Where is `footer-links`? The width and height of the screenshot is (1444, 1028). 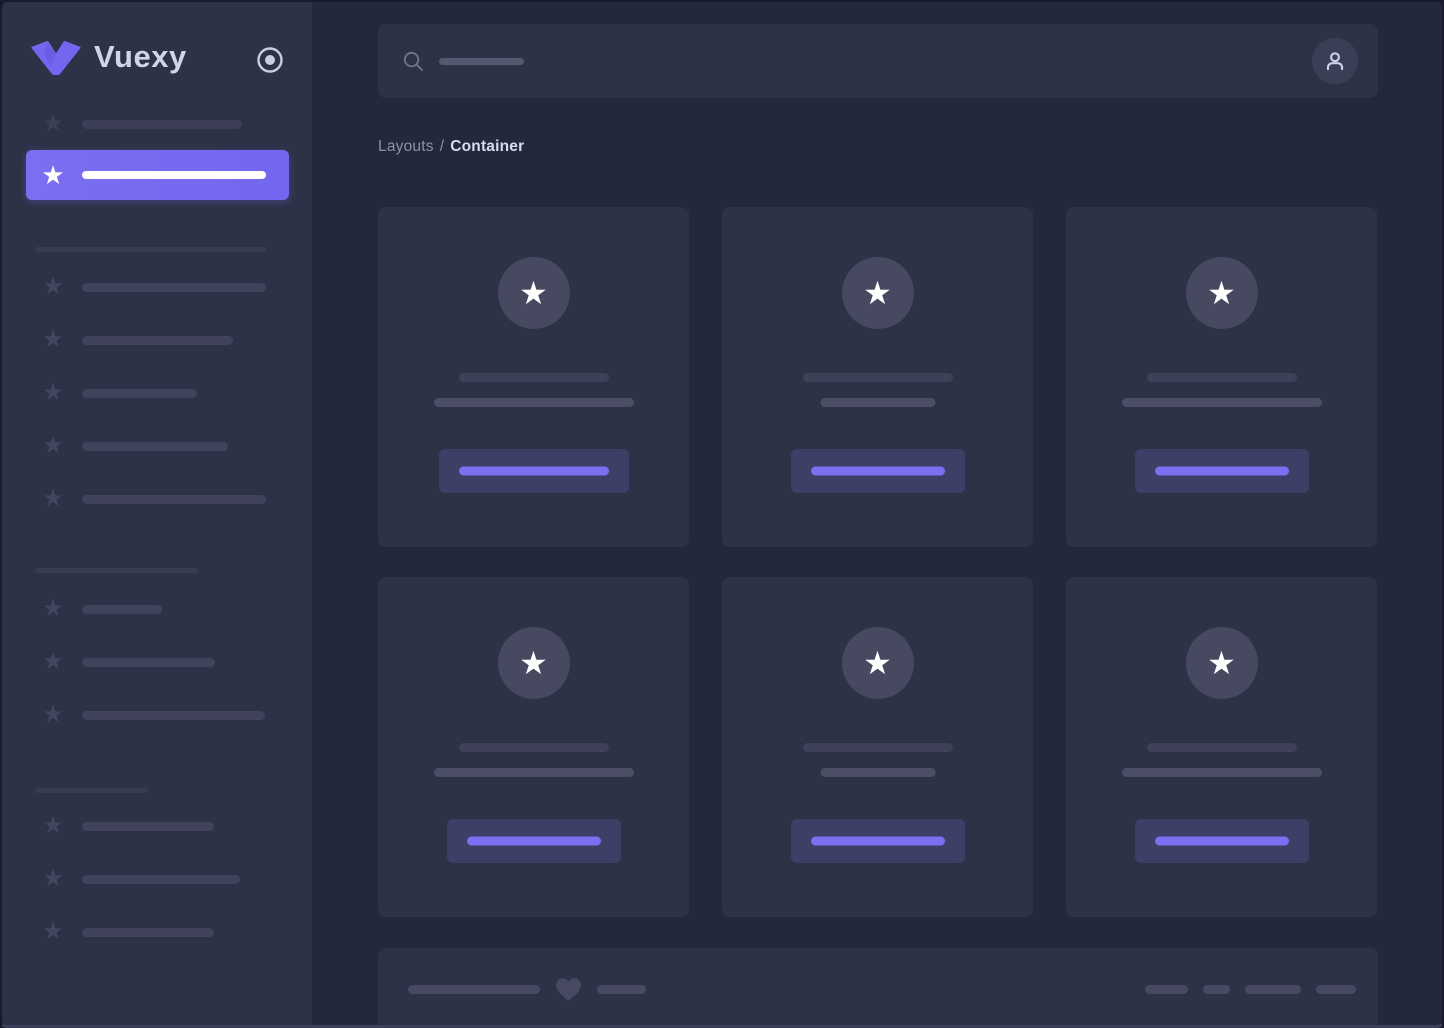 footer-links is located at coordinates (1250, 989).